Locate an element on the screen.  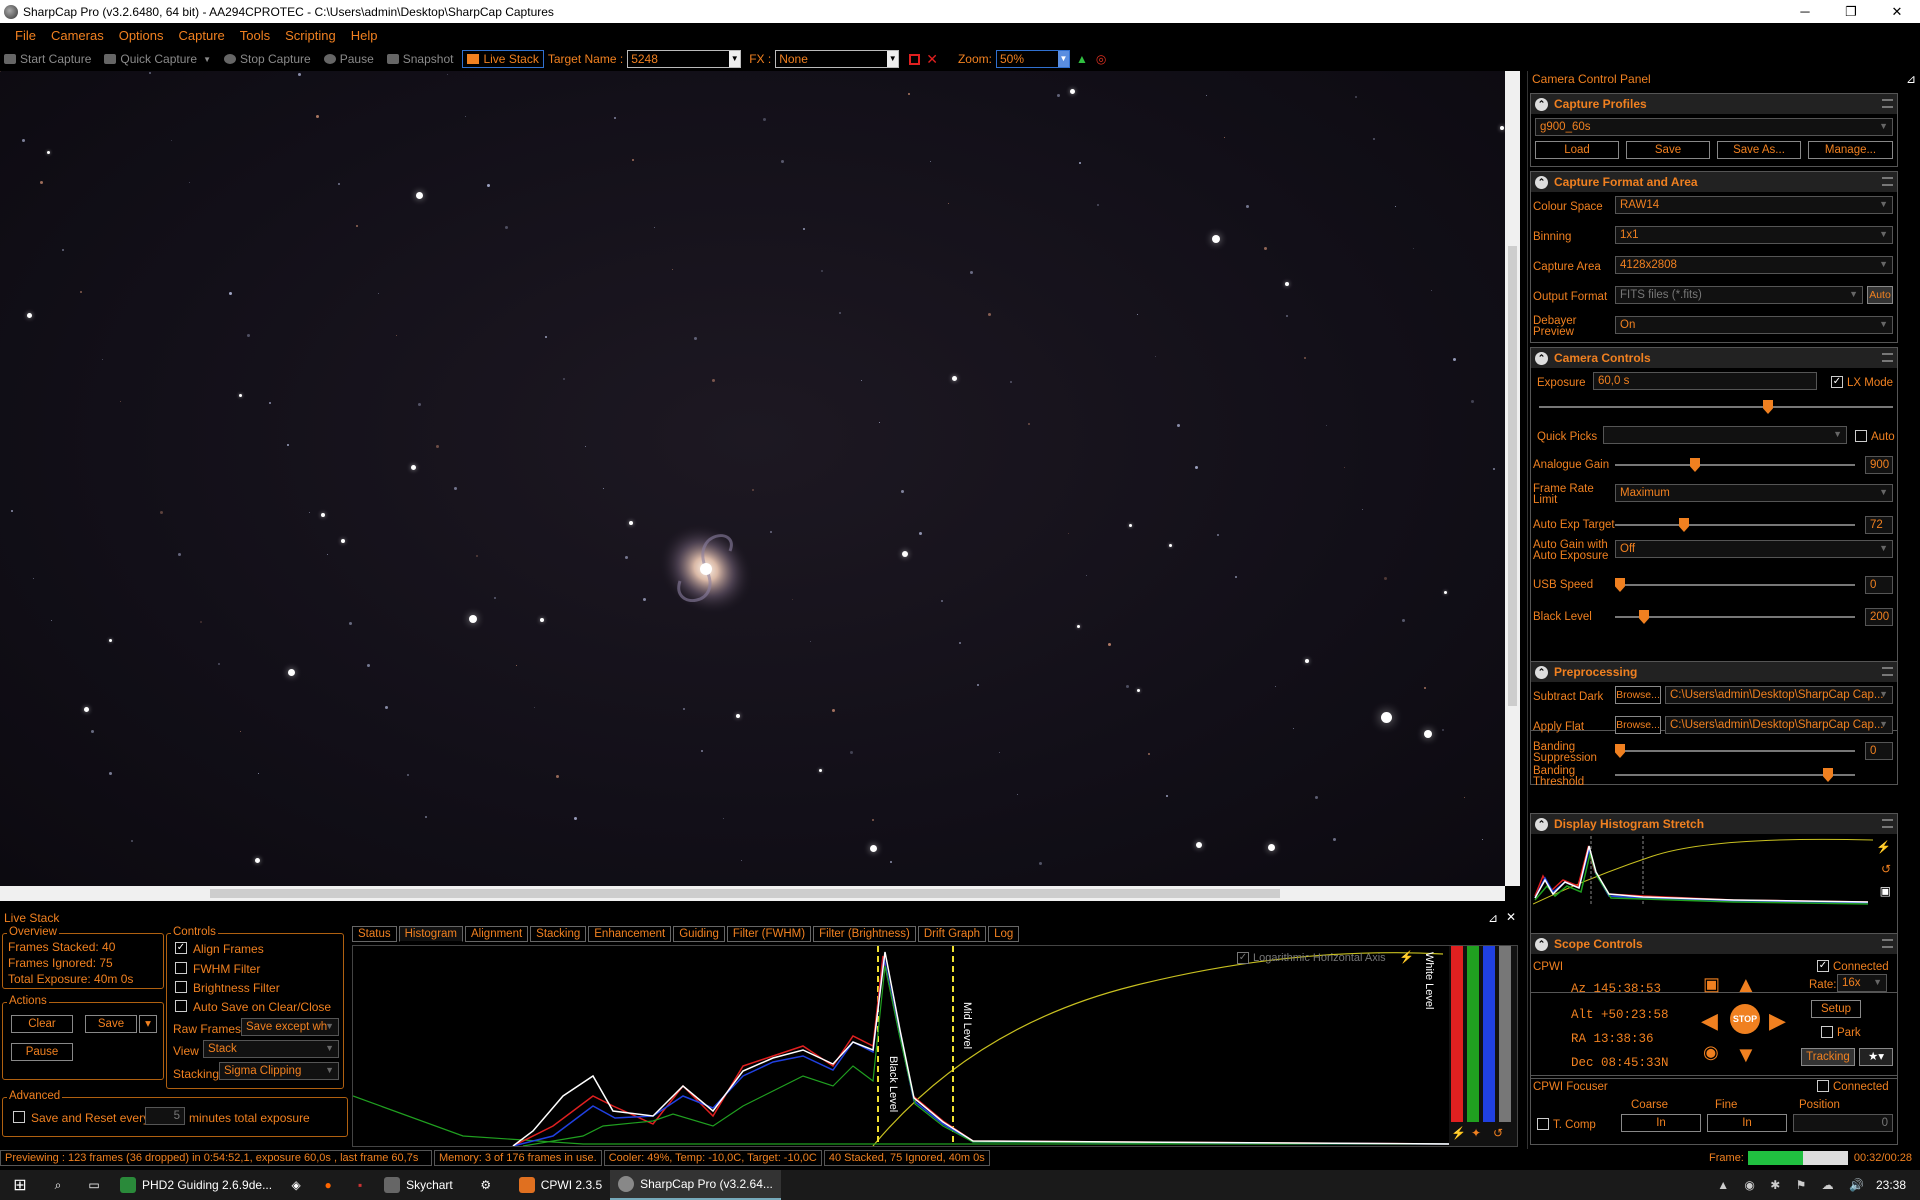
fine-in-button: In is located at coordinates (1747, 1123).